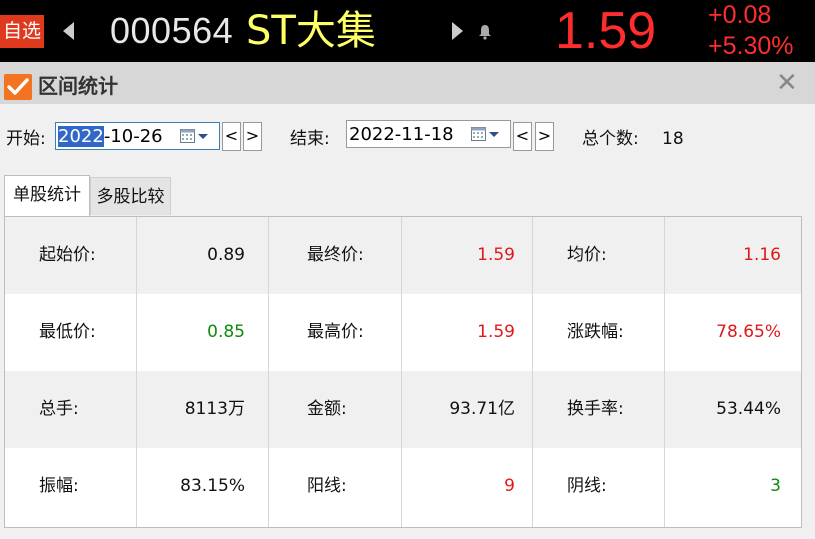  What do you see at coordinates (78, 86) in the screenshot?
I see `dialog-title: 区间统计` at bounding box center [78, 86].